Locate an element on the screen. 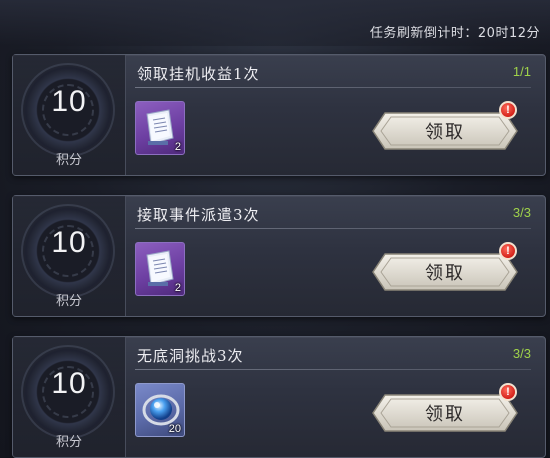 The image size is (550, 458). task-title: 无底洞挑战3次 is located at coordinates (190, 356).